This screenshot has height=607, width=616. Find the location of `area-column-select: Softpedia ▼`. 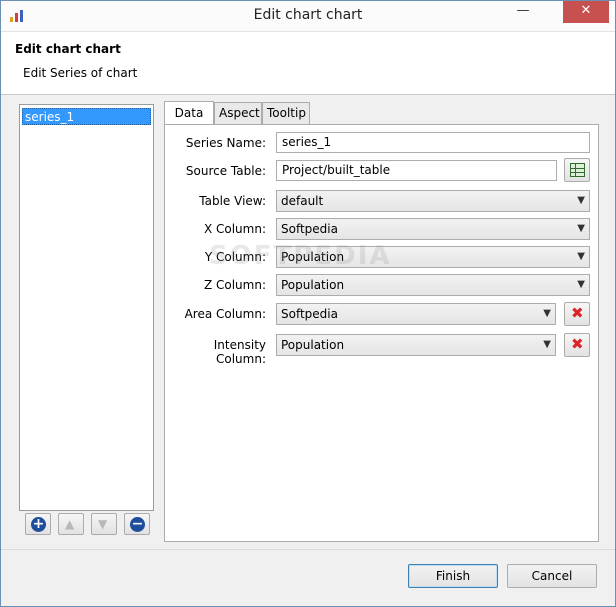

area-column-select: Softpedia ▼ is located at coordinates (416, 314).